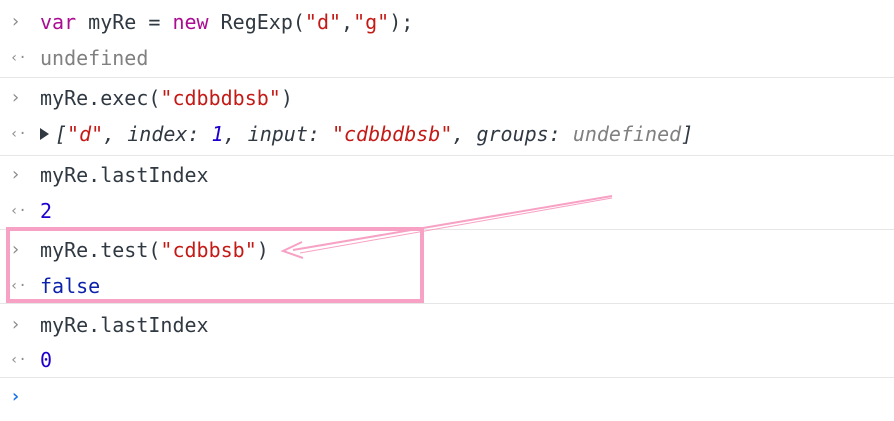 The width and height of the screenshot is (894, 421). Describe the element at coordinates (456, 225) in the screenshot. I see `annotation-arrow-shaft-outline` at that location.